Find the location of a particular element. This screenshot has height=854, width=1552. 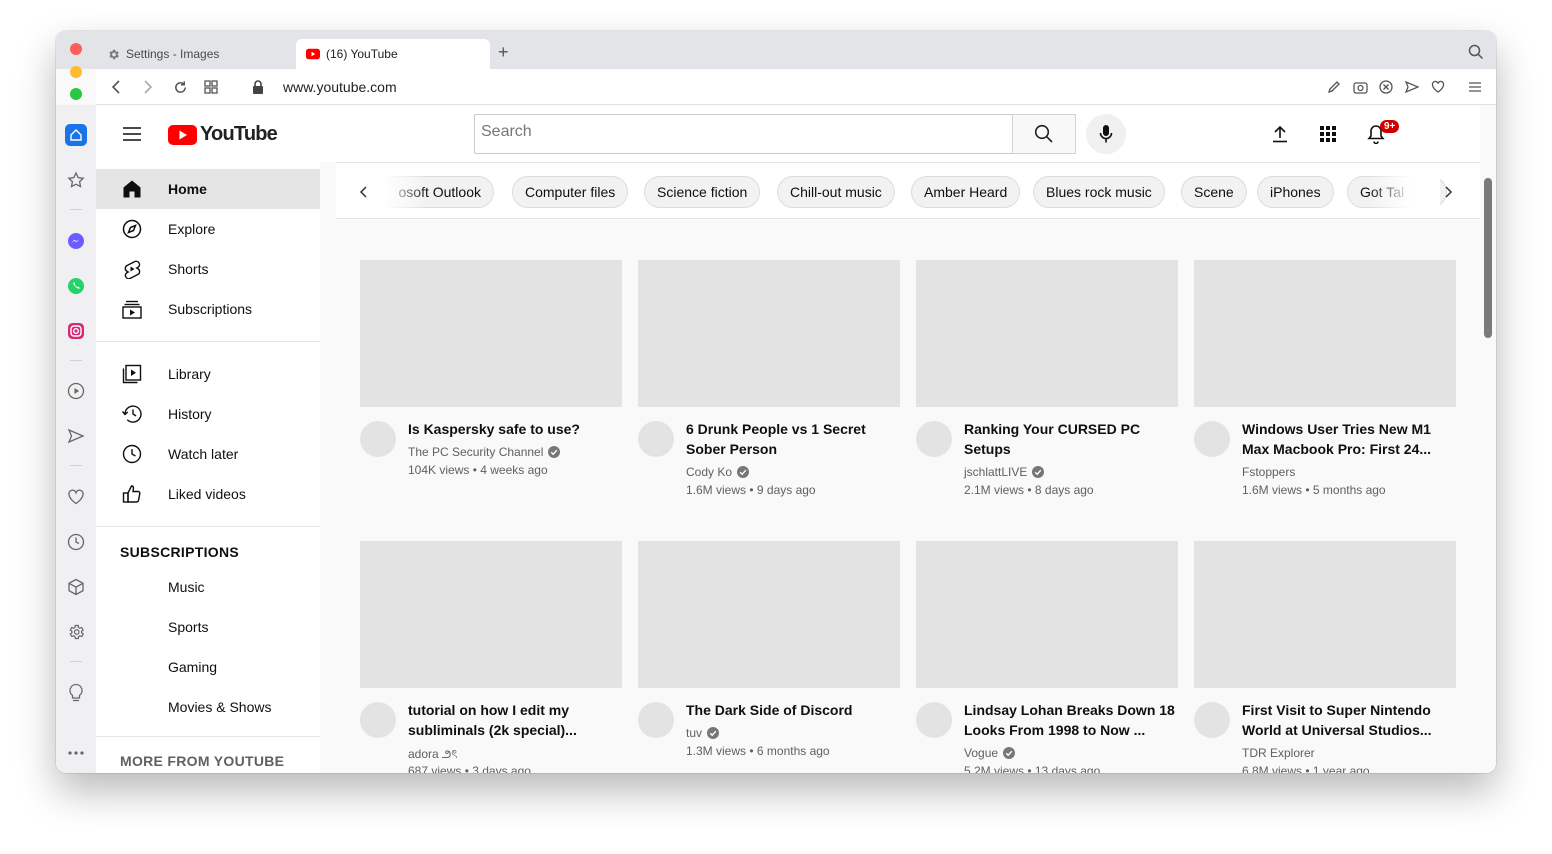

apps-grid-icon is located at coordinates (1328, 134).